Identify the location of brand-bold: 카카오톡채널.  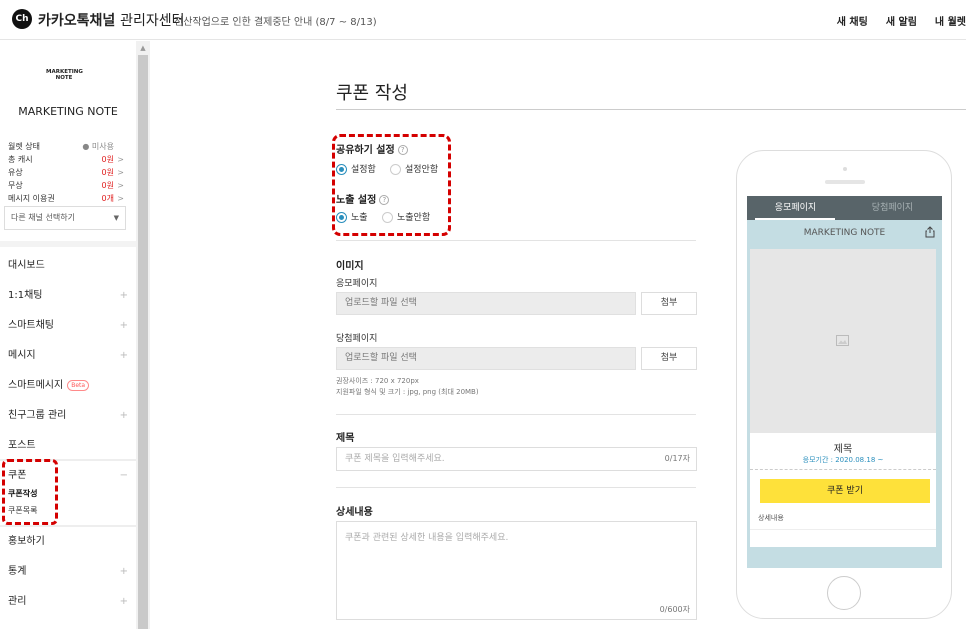
(77, 21).